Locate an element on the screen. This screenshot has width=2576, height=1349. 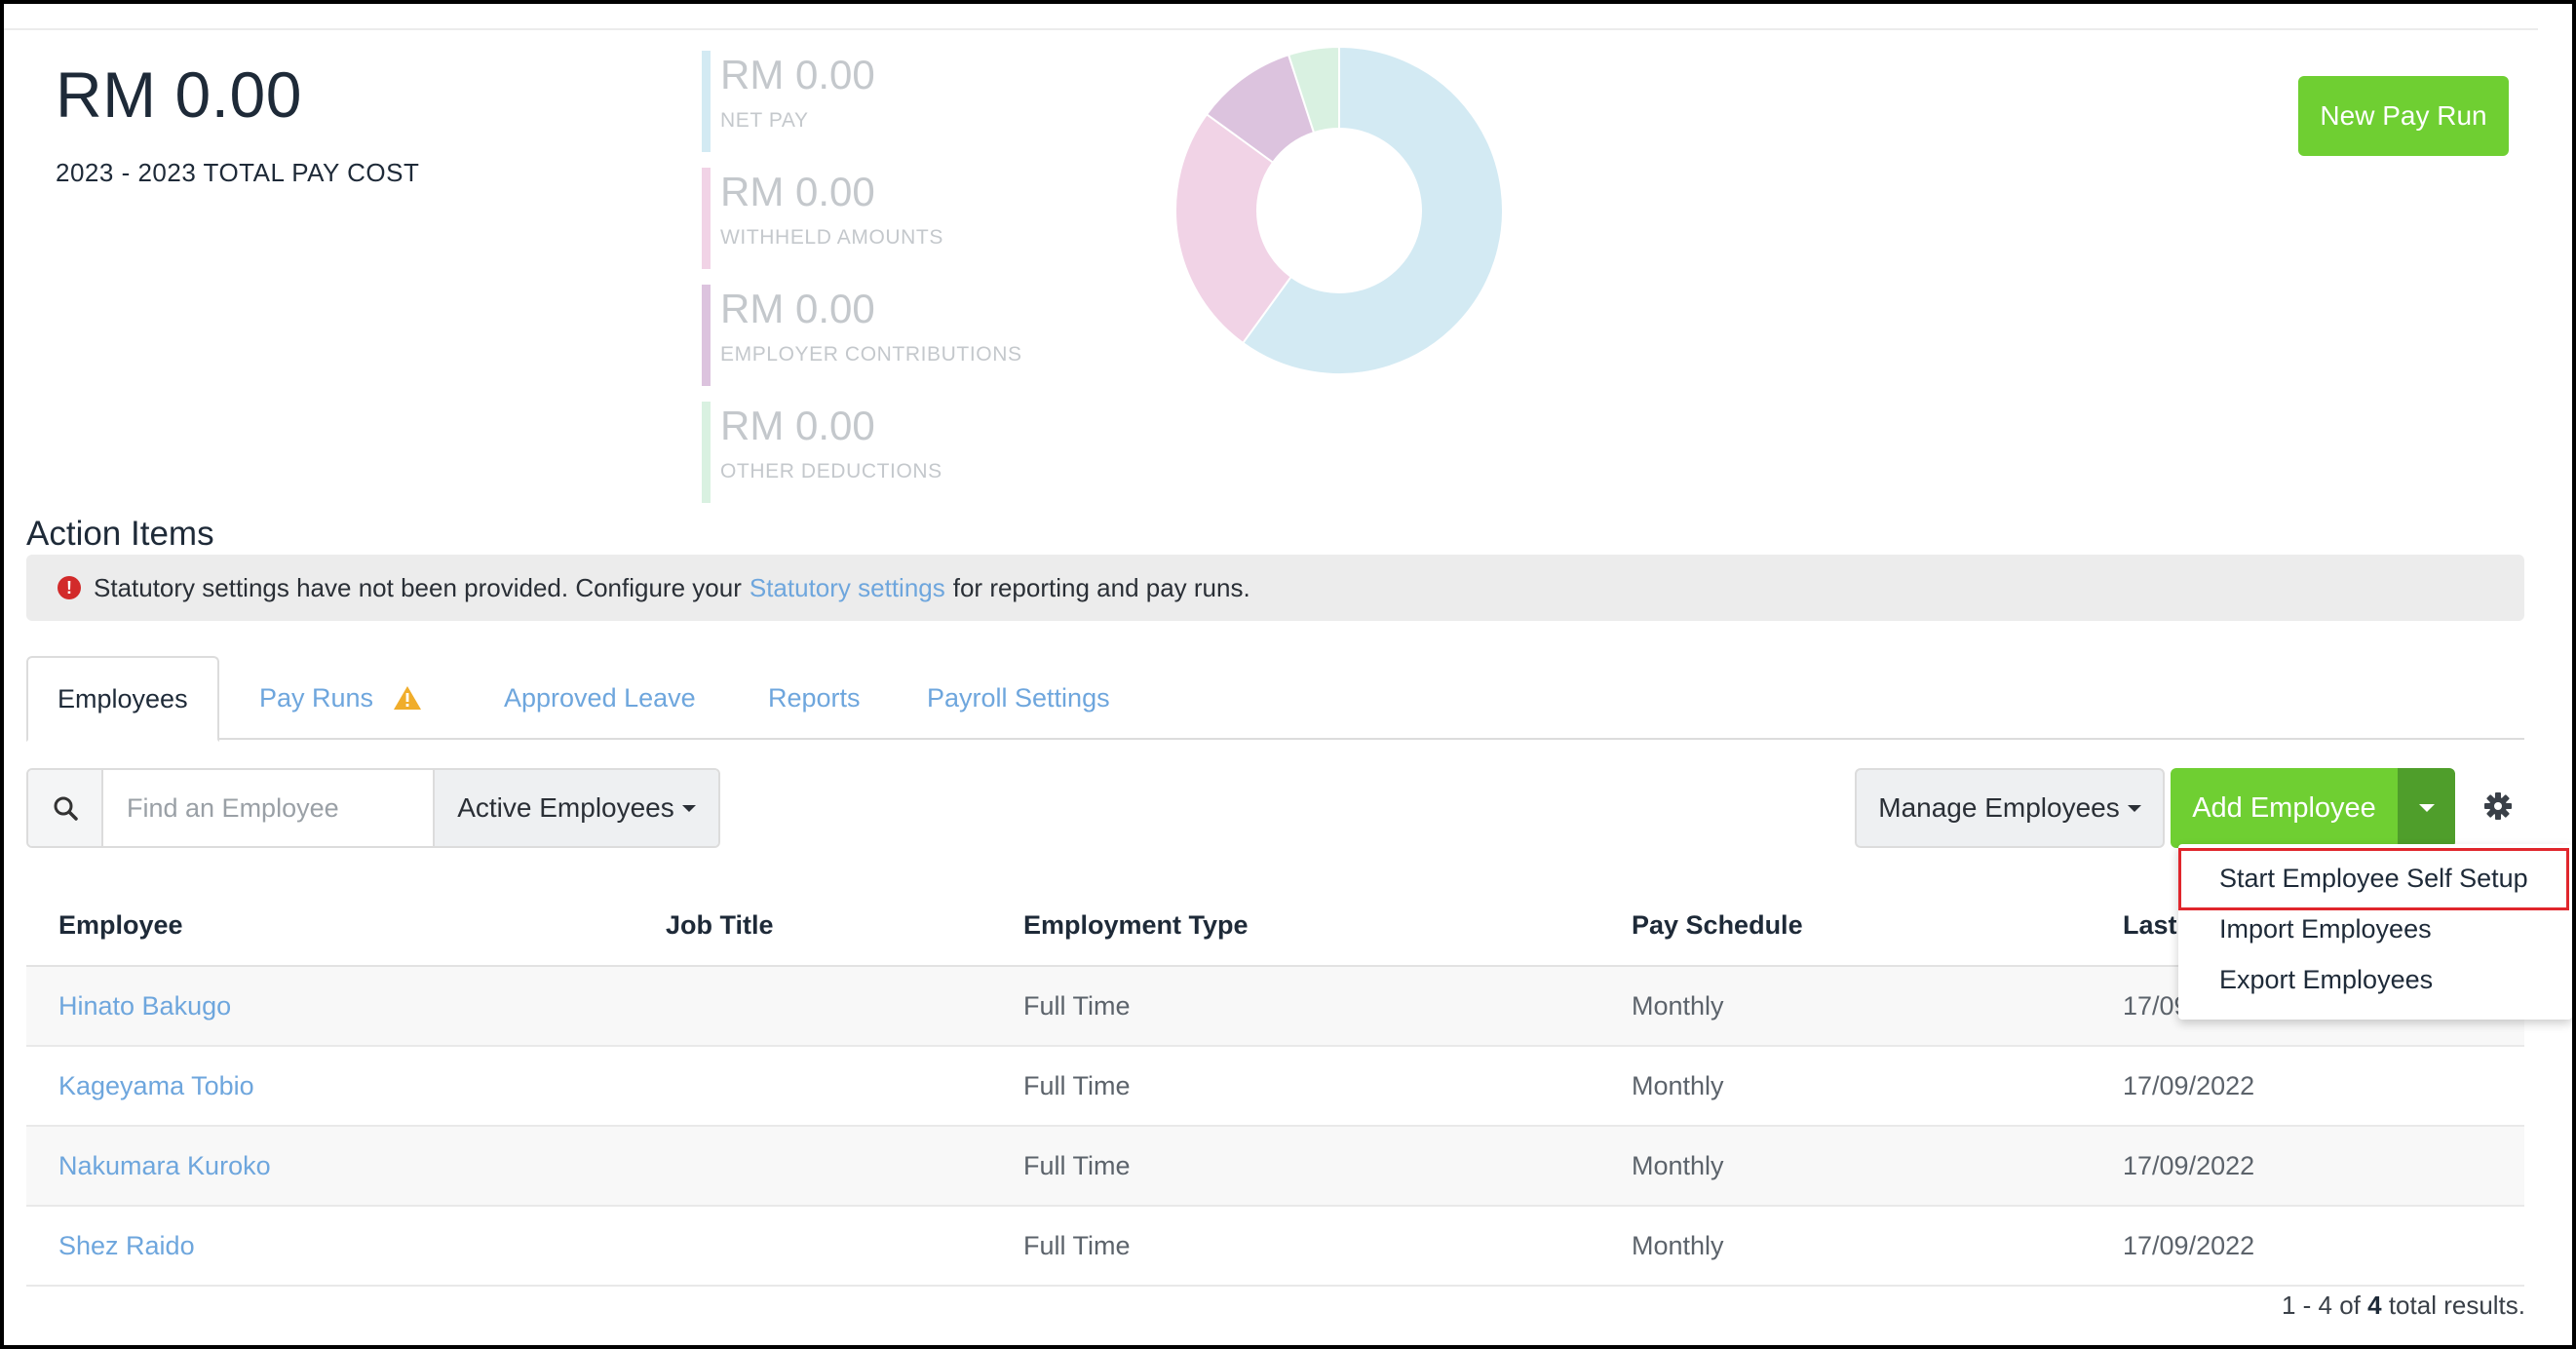
table-row: Shez Raido Full Time Monthly 17/09/2022 is located at coordinates (1275, 1247).